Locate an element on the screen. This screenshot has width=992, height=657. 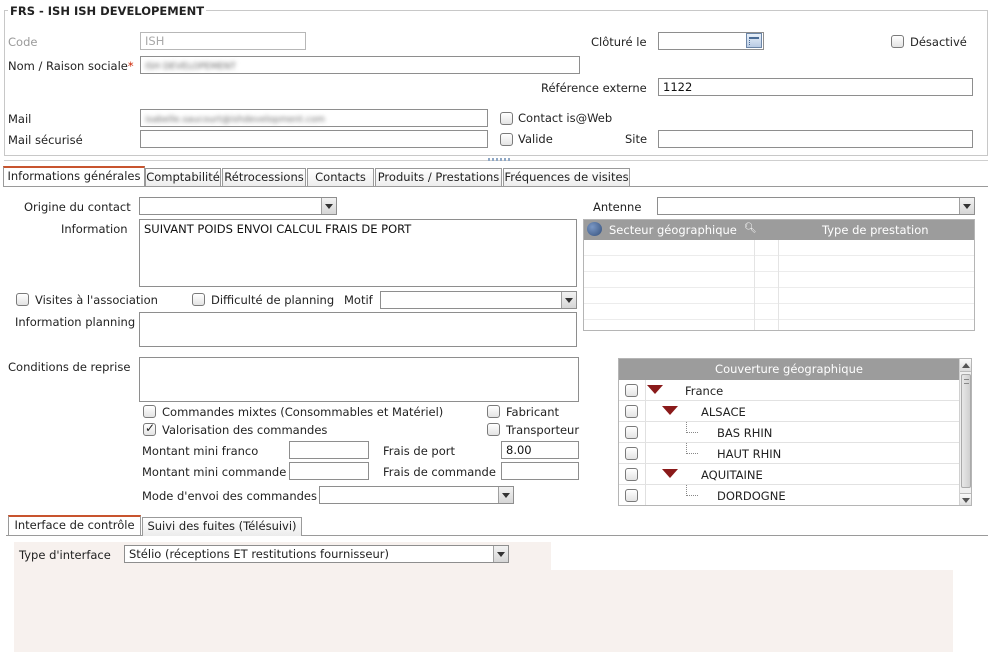
tree-row-label: HAUT RHIN is located at coordinates (749, 454).